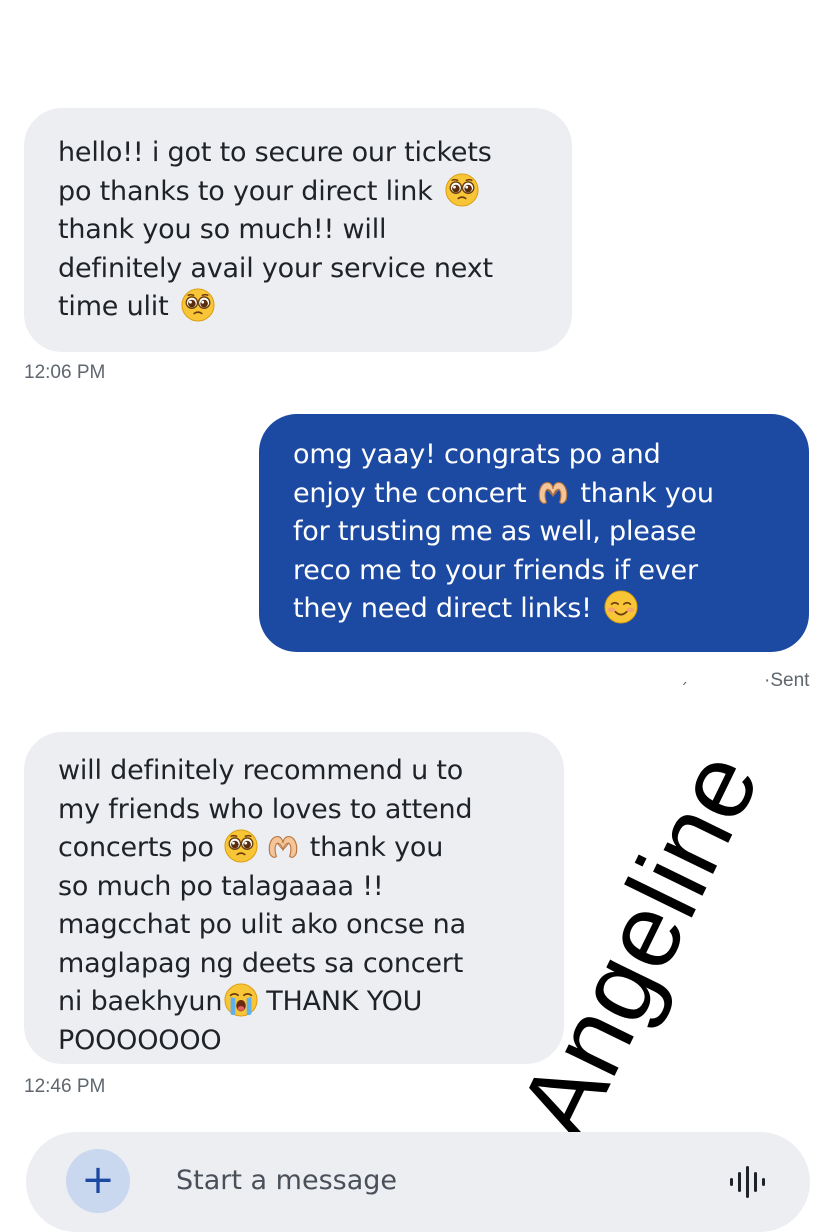  I want to click on voice-waveform-icon, so click(748, 1182).